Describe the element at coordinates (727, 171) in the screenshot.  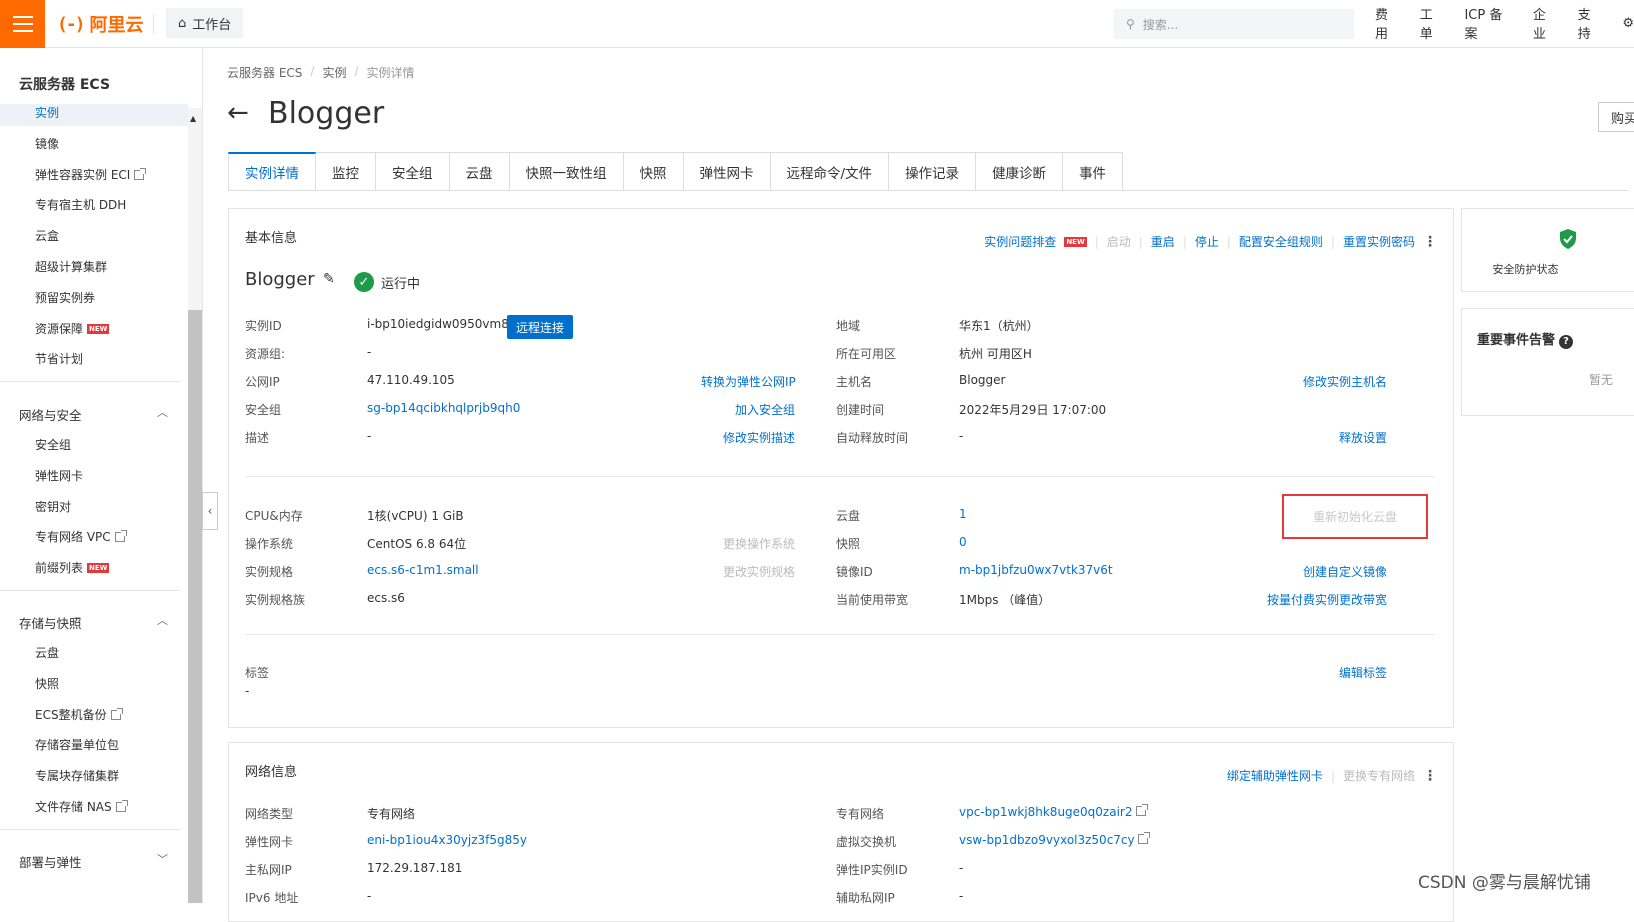
I see `tab-eni: 弹性网卡` at that location.